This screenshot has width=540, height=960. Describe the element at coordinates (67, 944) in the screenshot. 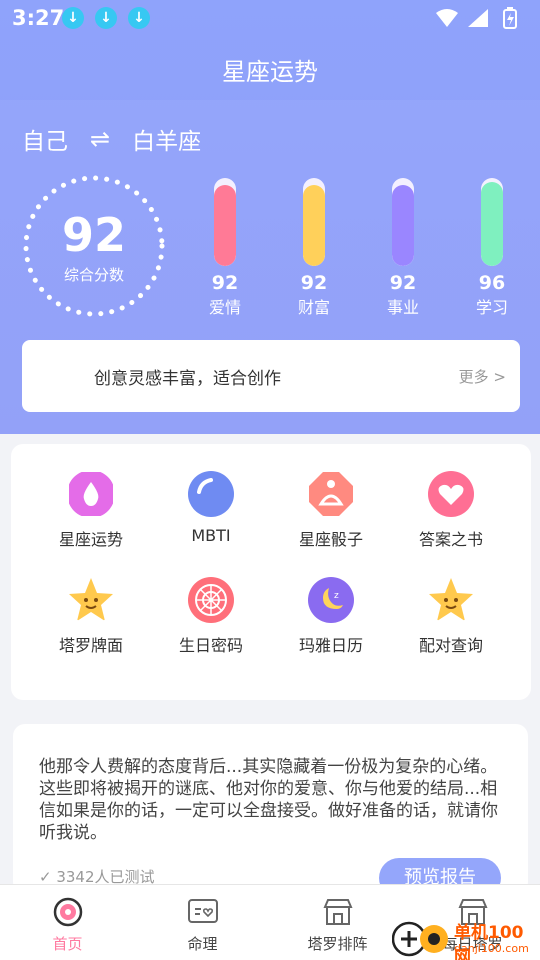

I see `tab-label: 首页` at that location.